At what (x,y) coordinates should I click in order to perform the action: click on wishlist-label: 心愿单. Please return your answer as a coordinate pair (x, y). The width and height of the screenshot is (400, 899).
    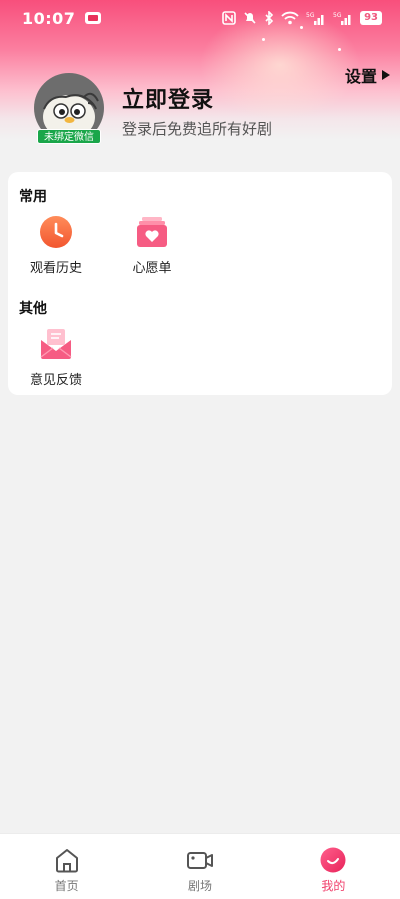
    Looking at the image, I should click on (152, 268).